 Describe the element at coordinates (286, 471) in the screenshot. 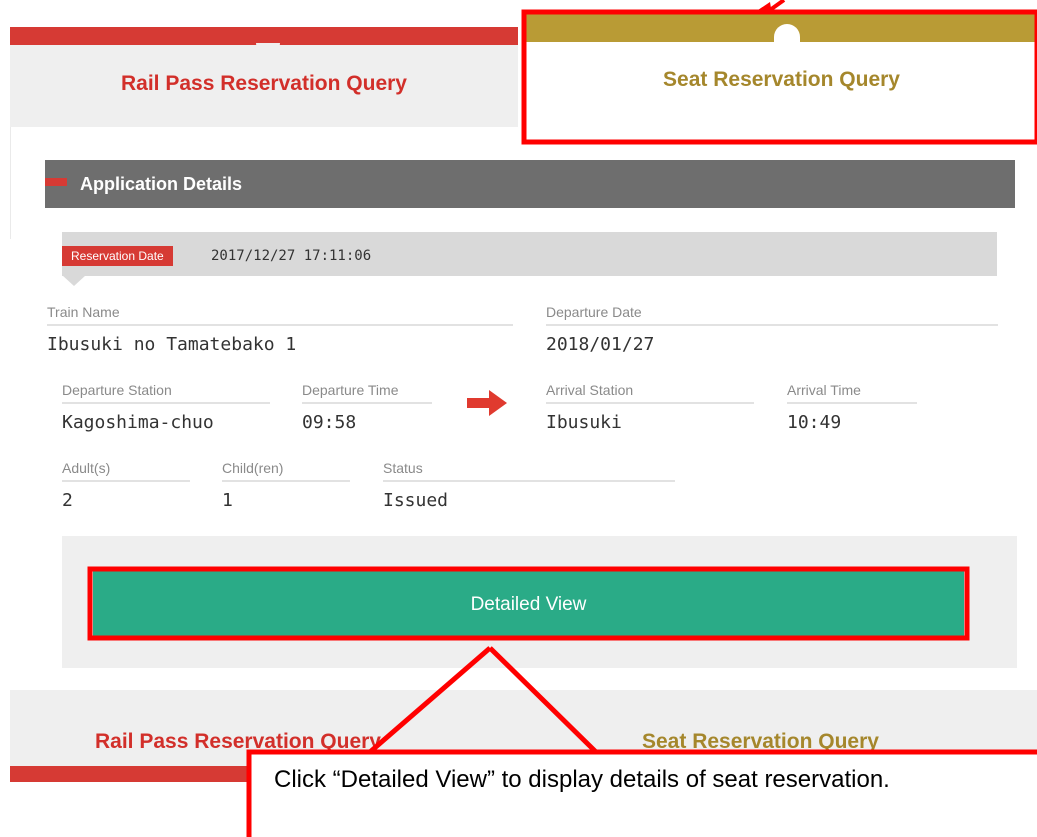

I see `children-label: Child(ren)` at that location.